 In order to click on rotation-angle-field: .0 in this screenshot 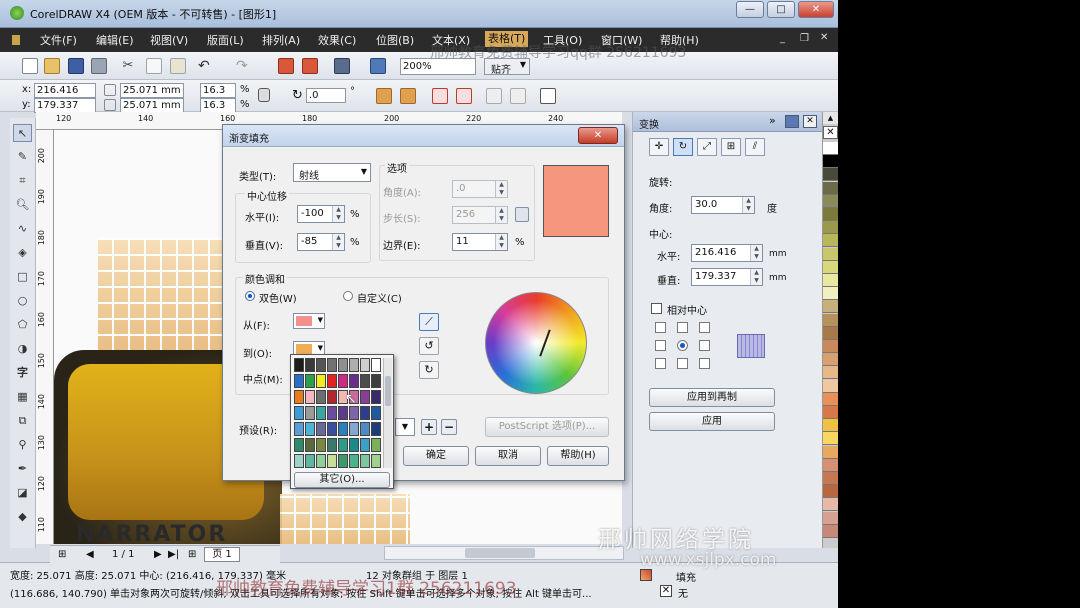, I will do `click(326, 95)`.